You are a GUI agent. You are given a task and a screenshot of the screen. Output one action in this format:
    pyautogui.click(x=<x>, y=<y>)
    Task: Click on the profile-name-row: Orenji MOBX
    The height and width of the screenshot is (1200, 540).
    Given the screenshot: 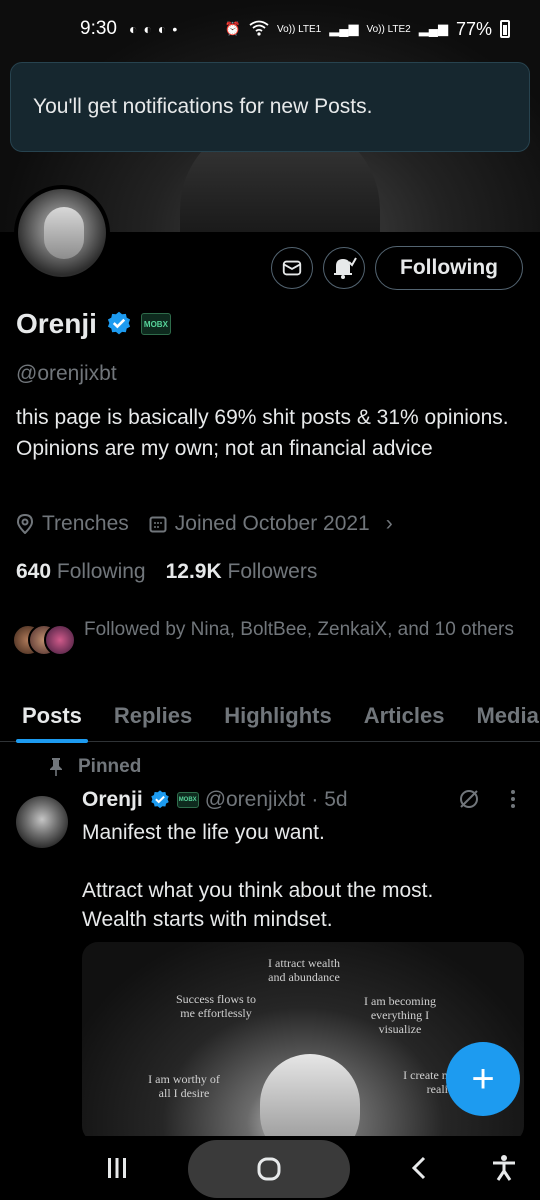 What is the action you would take?
    pyautogui.click(x=93, y=324)
    